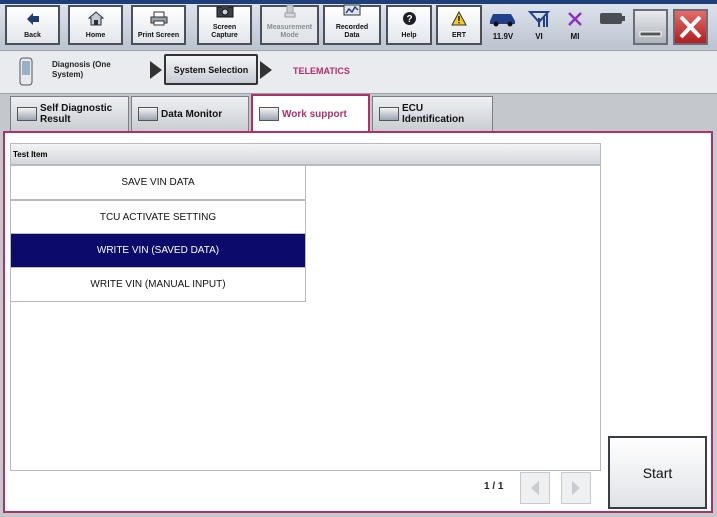  I want to click on screen-capture-label-1: Screen, so click(224, 27).